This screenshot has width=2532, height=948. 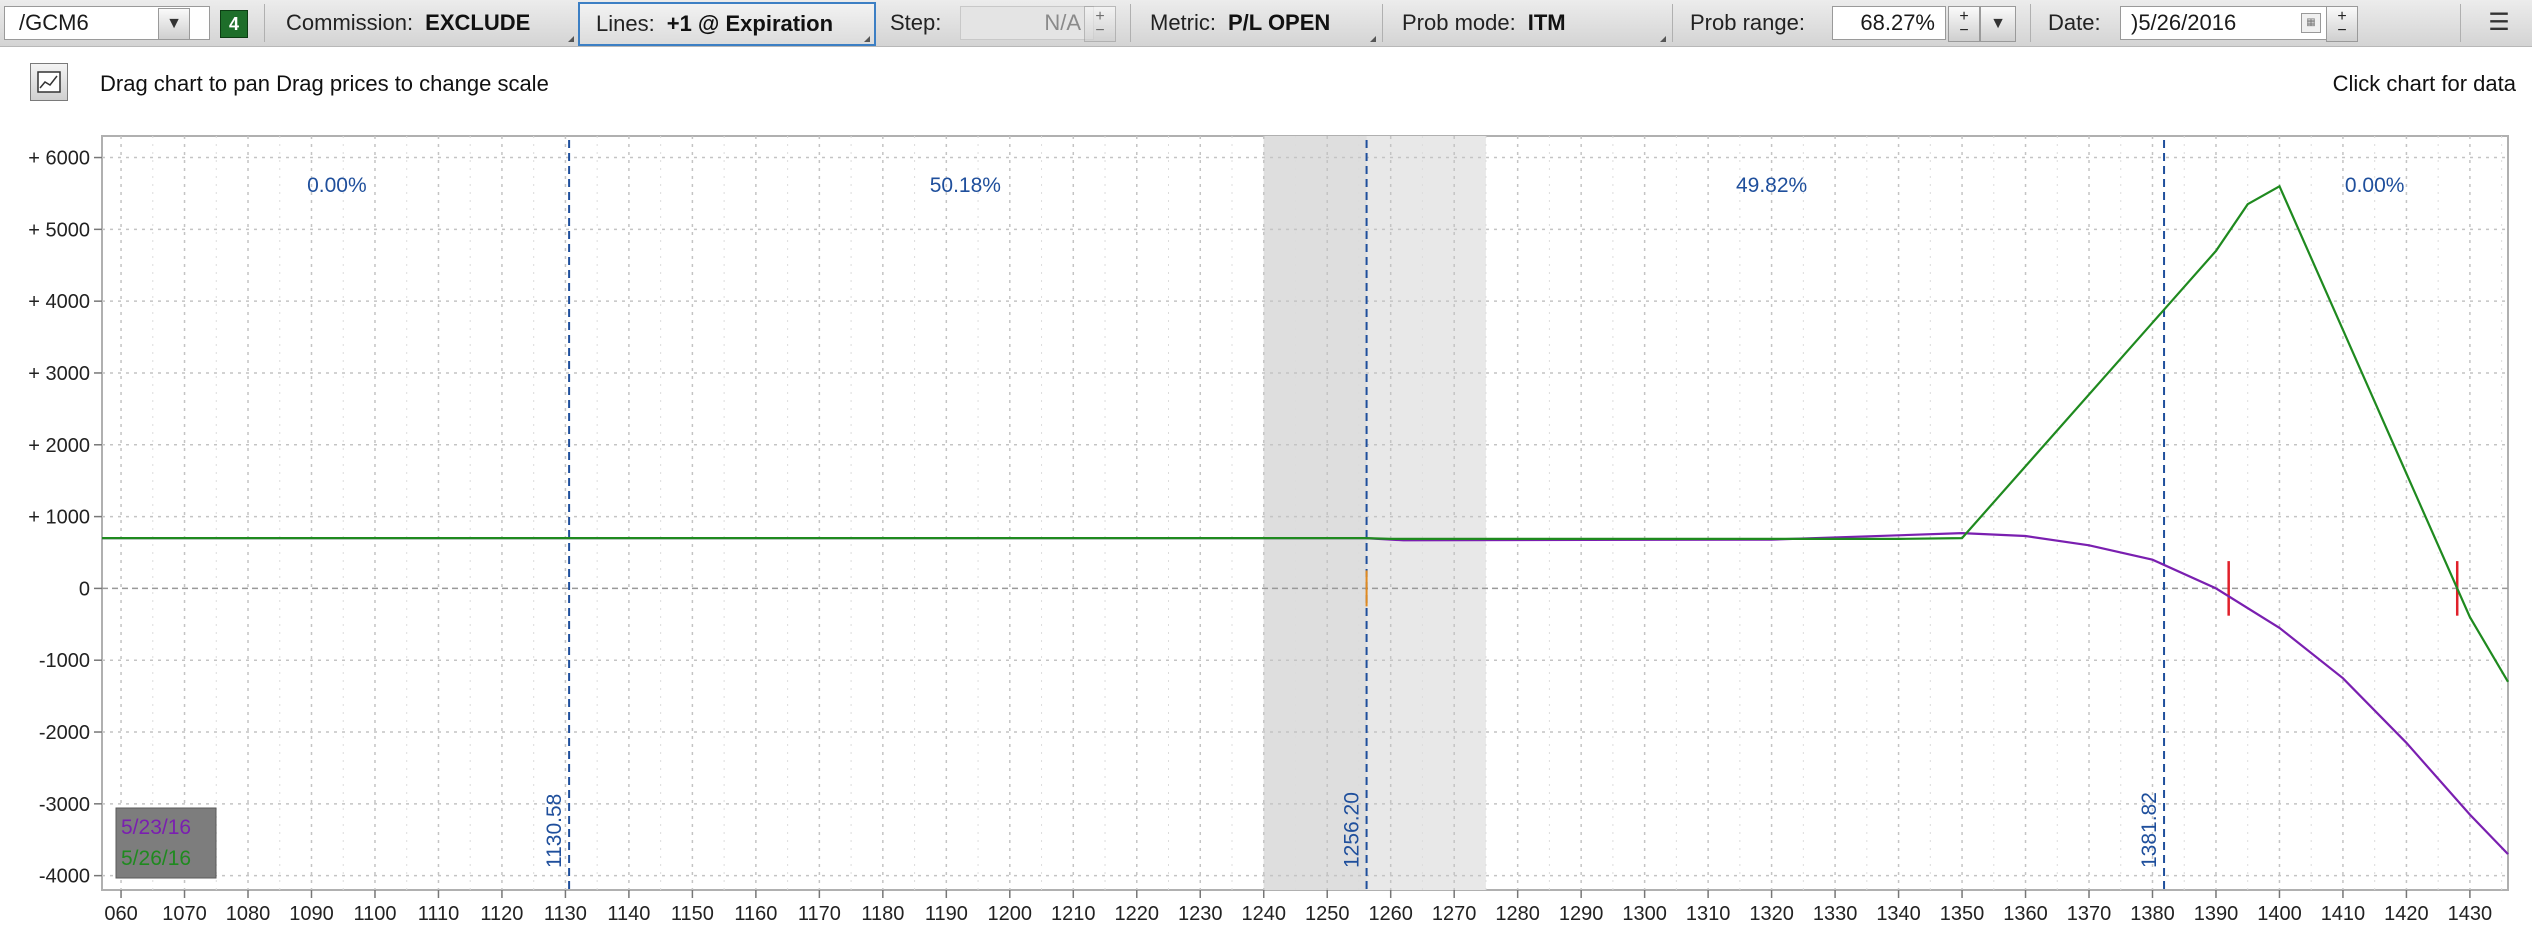 I want to click on x-tick-label: 1340, so click(x=1898, y=914).